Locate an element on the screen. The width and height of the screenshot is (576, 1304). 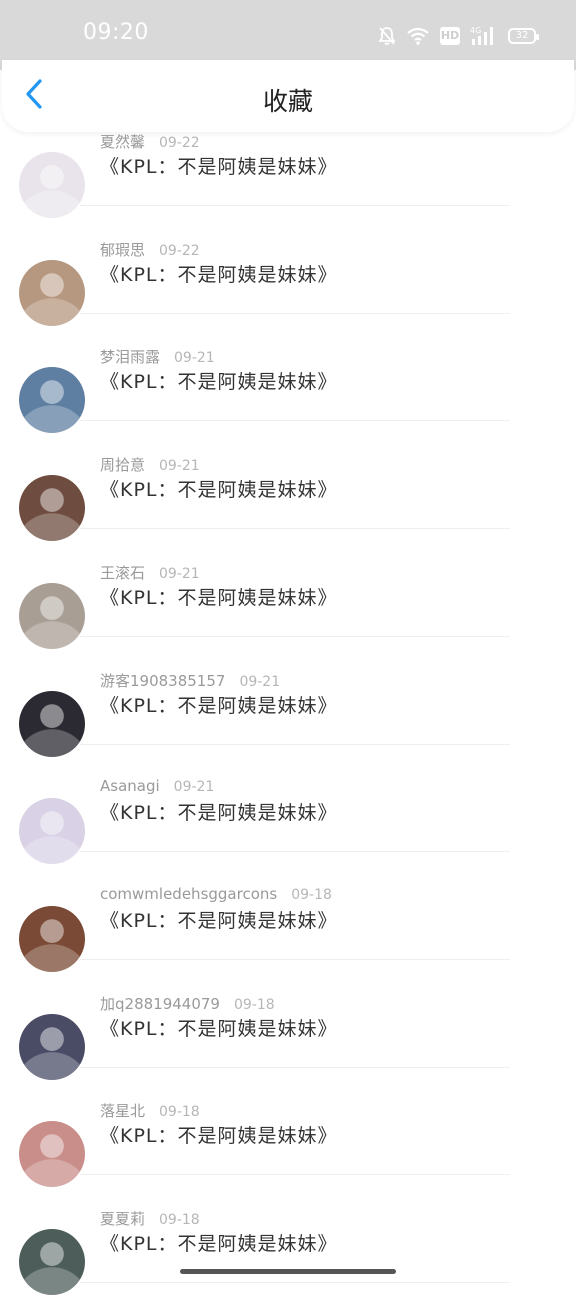
list-item: 王滚石 09-21 《KPL：不是阿姨是妹妹》 is located at coordinates (288, 604).